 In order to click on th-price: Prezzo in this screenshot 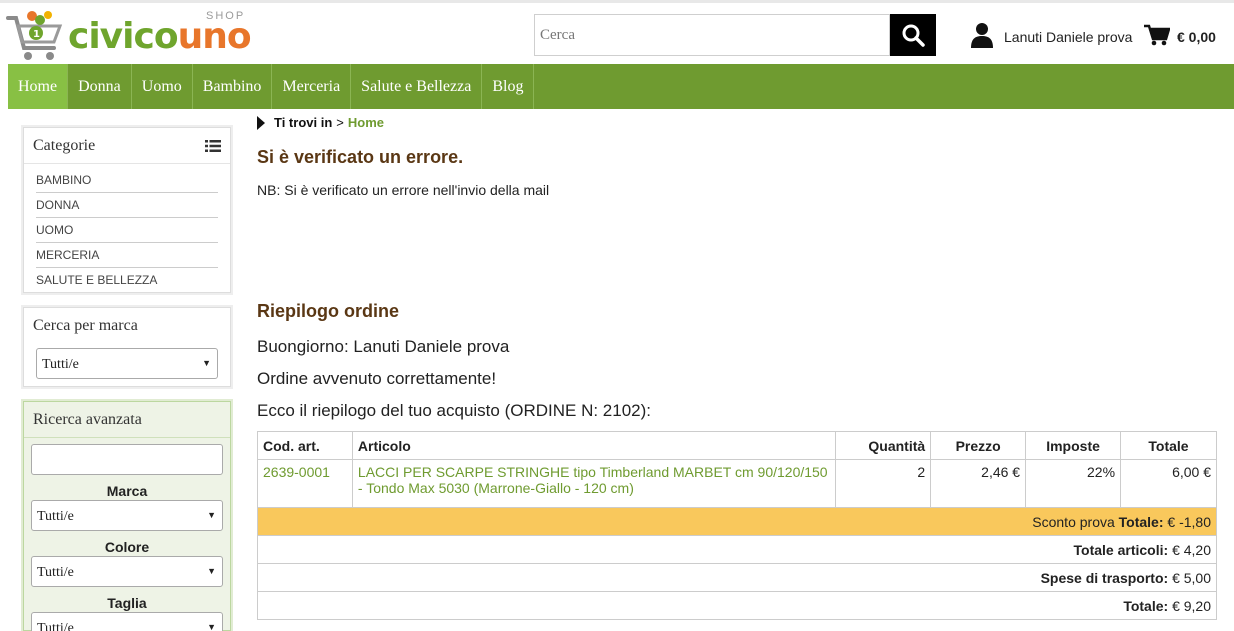, I will do `click(978, 445)`.